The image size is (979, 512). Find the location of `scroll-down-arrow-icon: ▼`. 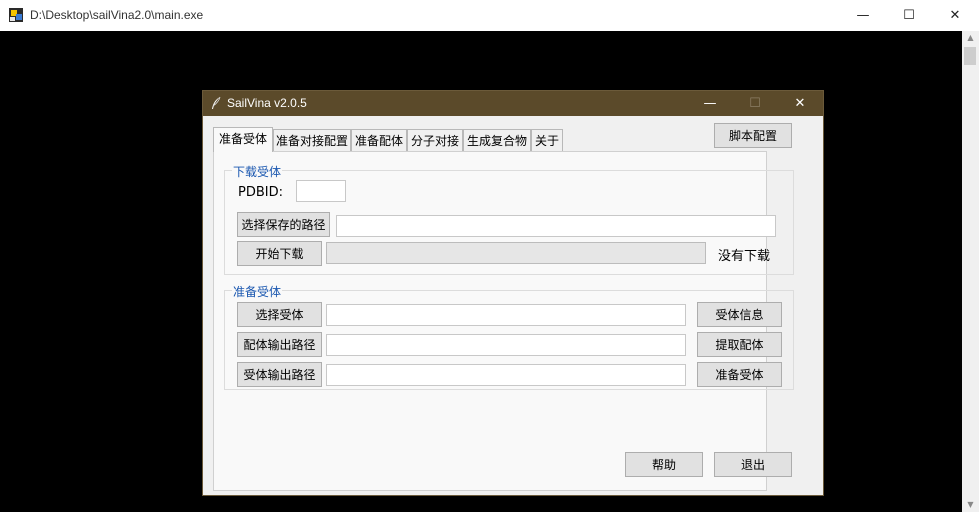

scroll-down-arrow-icon: ▼ is located at coordinates (970, 505).